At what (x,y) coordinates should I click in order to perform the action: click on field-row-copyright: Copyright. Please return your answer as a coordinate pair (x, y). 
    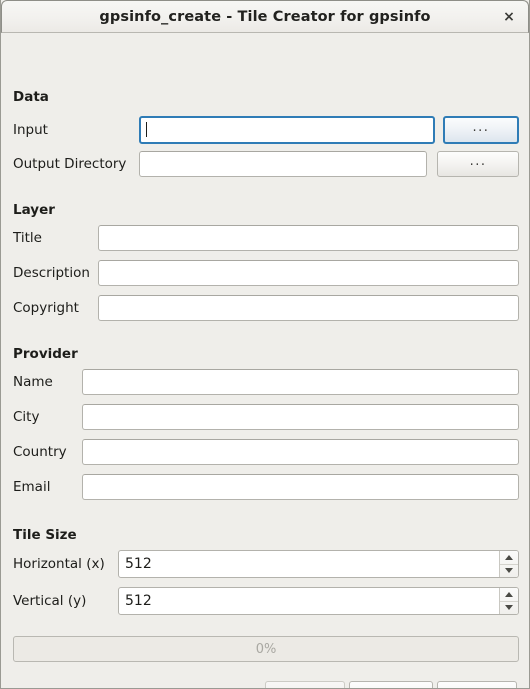
    Looking at the image, I should click on (266, 308).